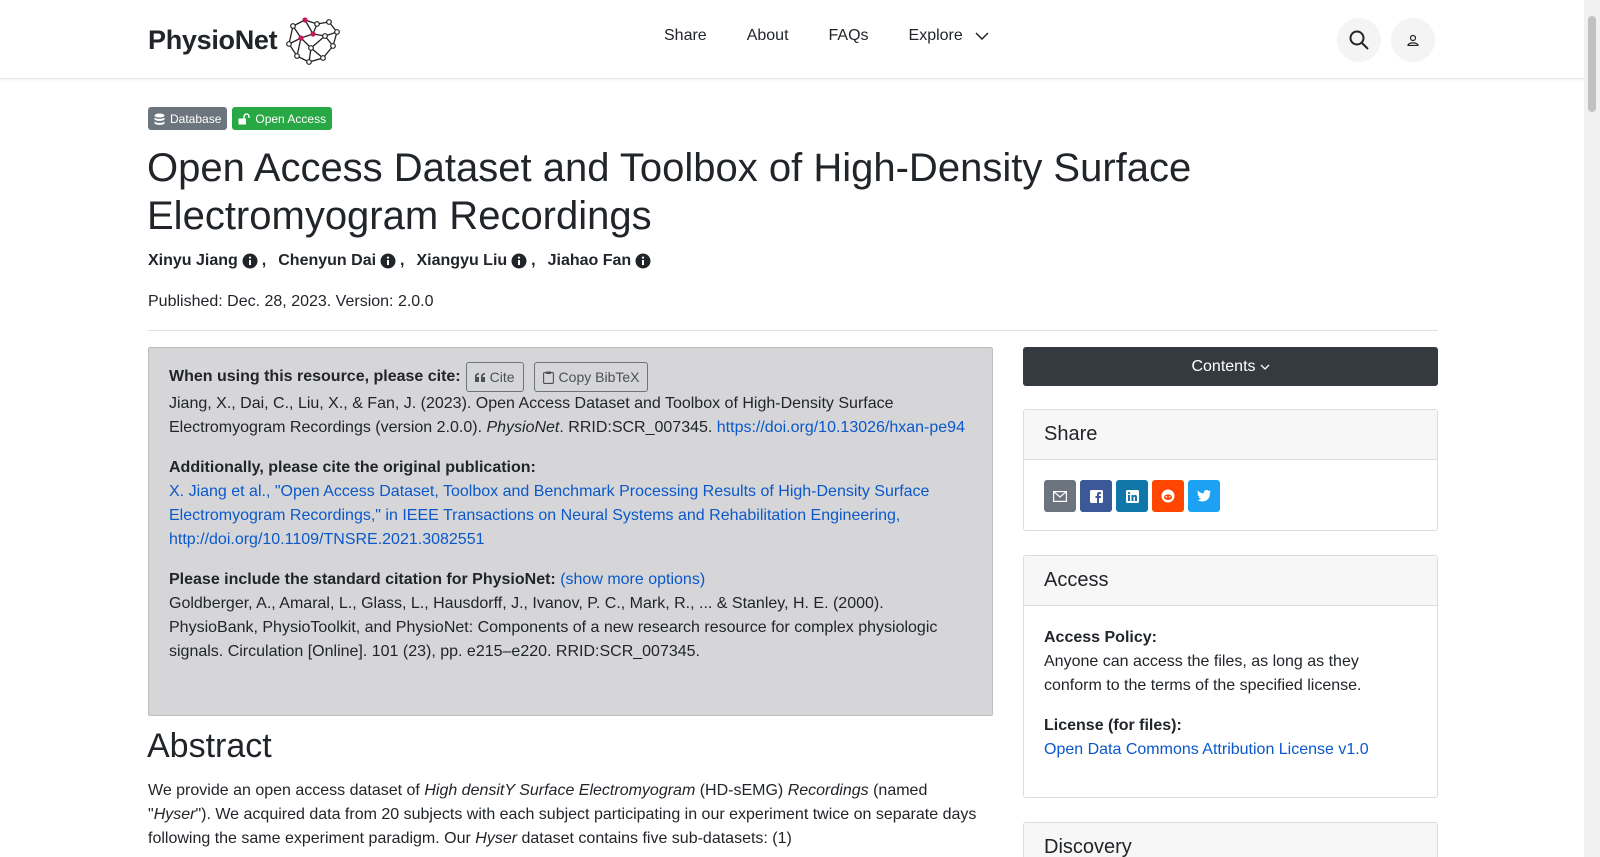 The width and height of the screenshot is (1600, 857). I want to click on cite-button: Cite, so click(494, 377).